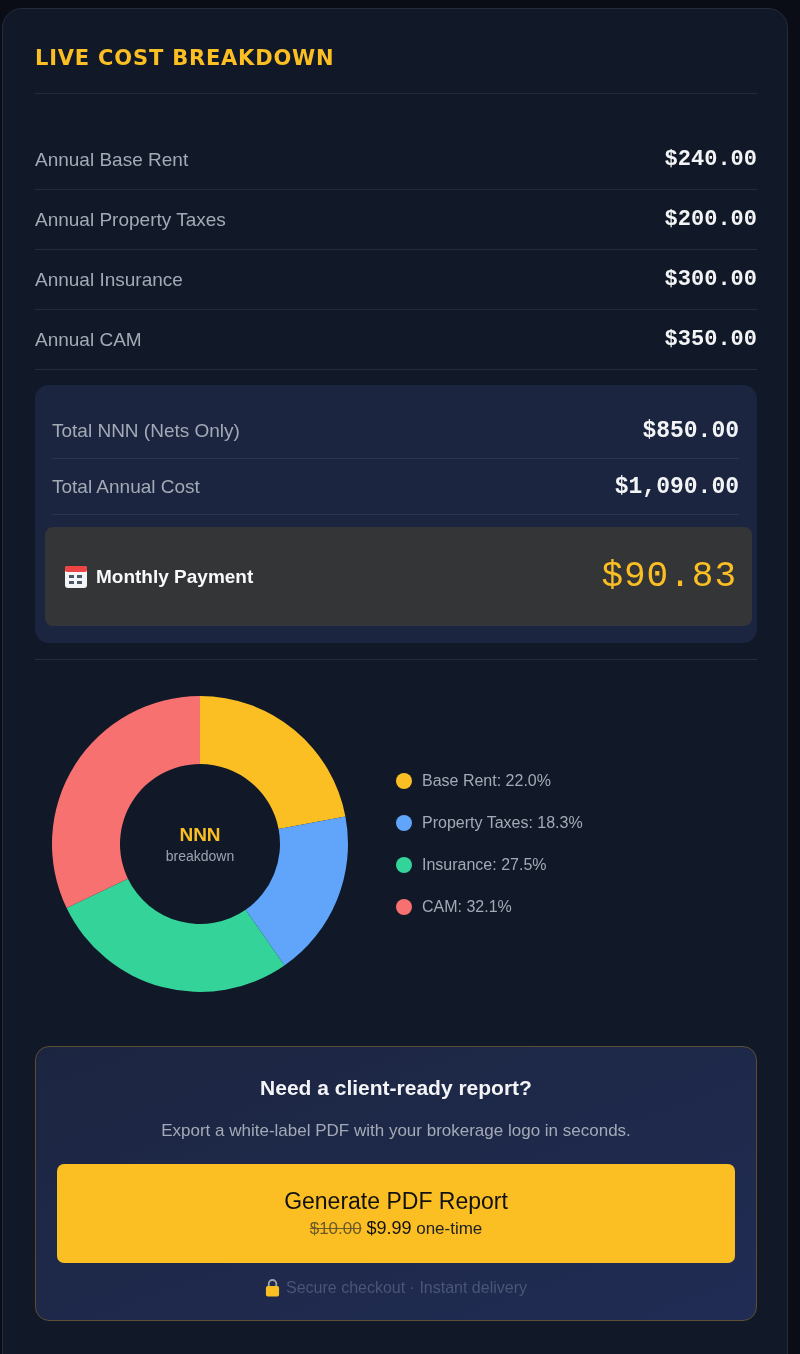  What do you see at coordinates (484, 865) in the screenshot?
I see `legend-label: Insurance: 27.5%` at bounding box center [484, 865].